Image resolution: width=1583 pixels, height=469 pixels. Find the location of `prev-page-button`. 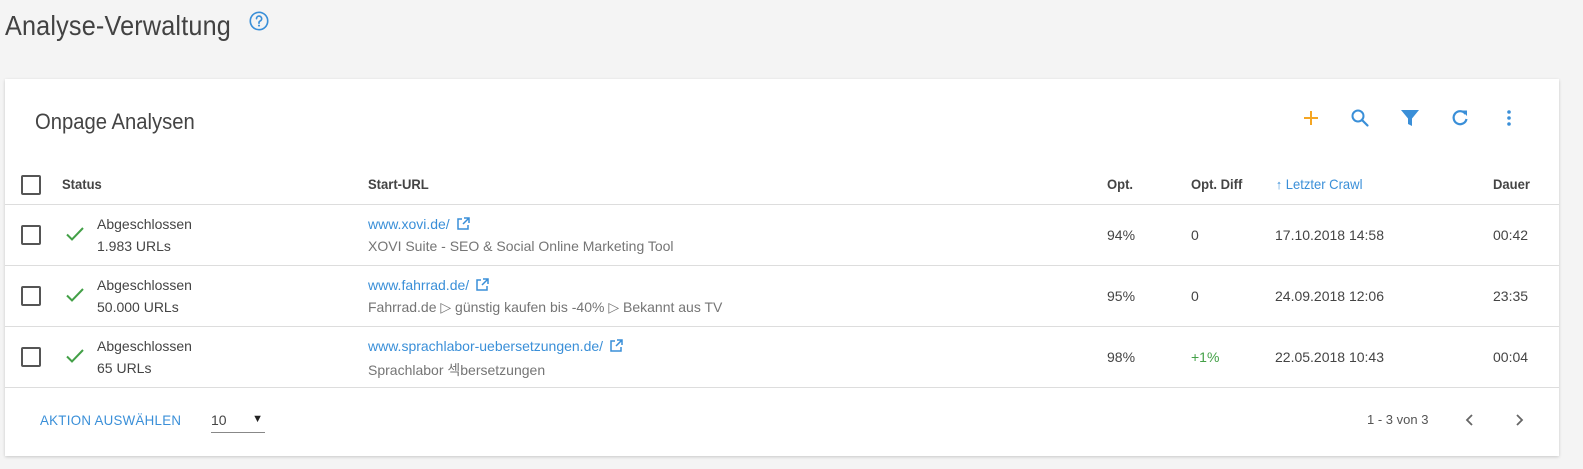

prev-page-button is located at coordinates (1470, 420).